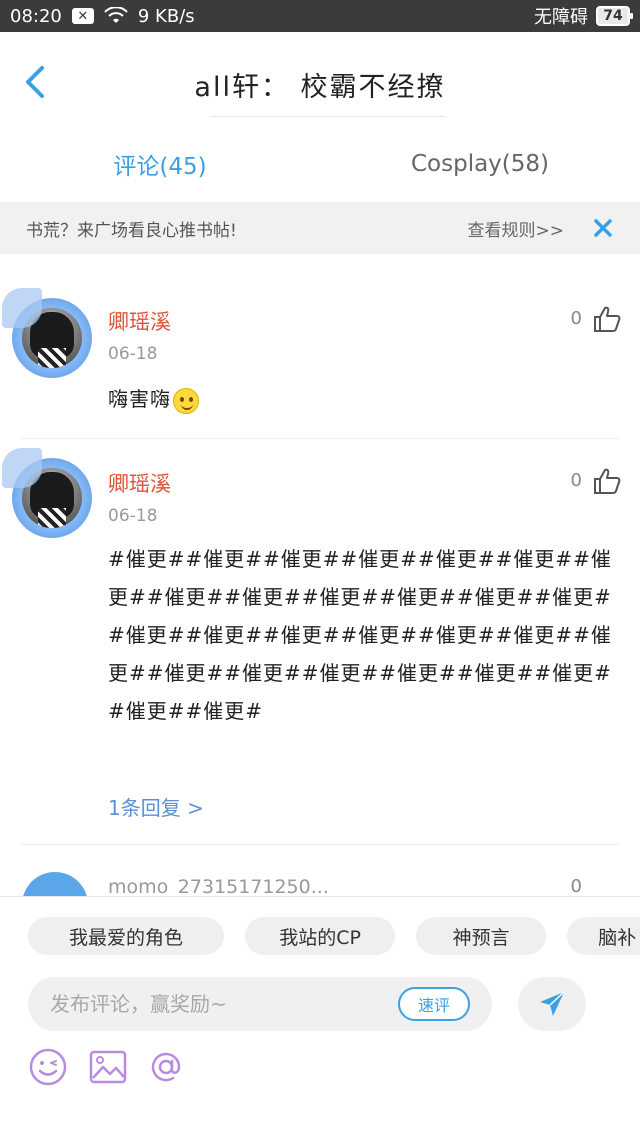  What do you see at coordinates (126, 936) in the screenshot?
I see `quick-tag-chip: 我最爱的角色` at bounding box center [126, 936].